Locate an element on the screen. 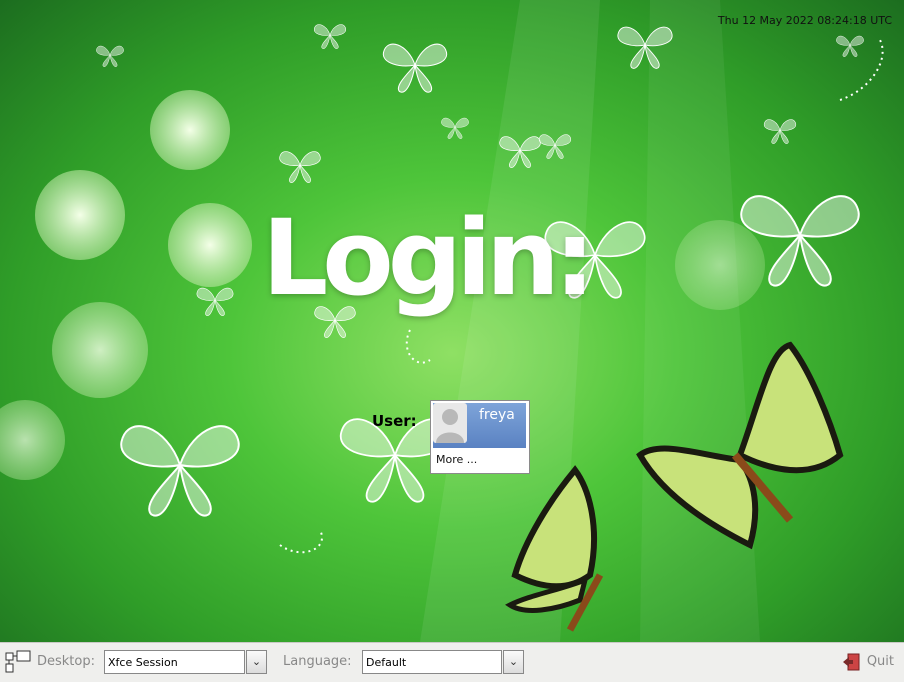 The image size is (904, 682). login-title: Login: is located at coordinates (428, 258).